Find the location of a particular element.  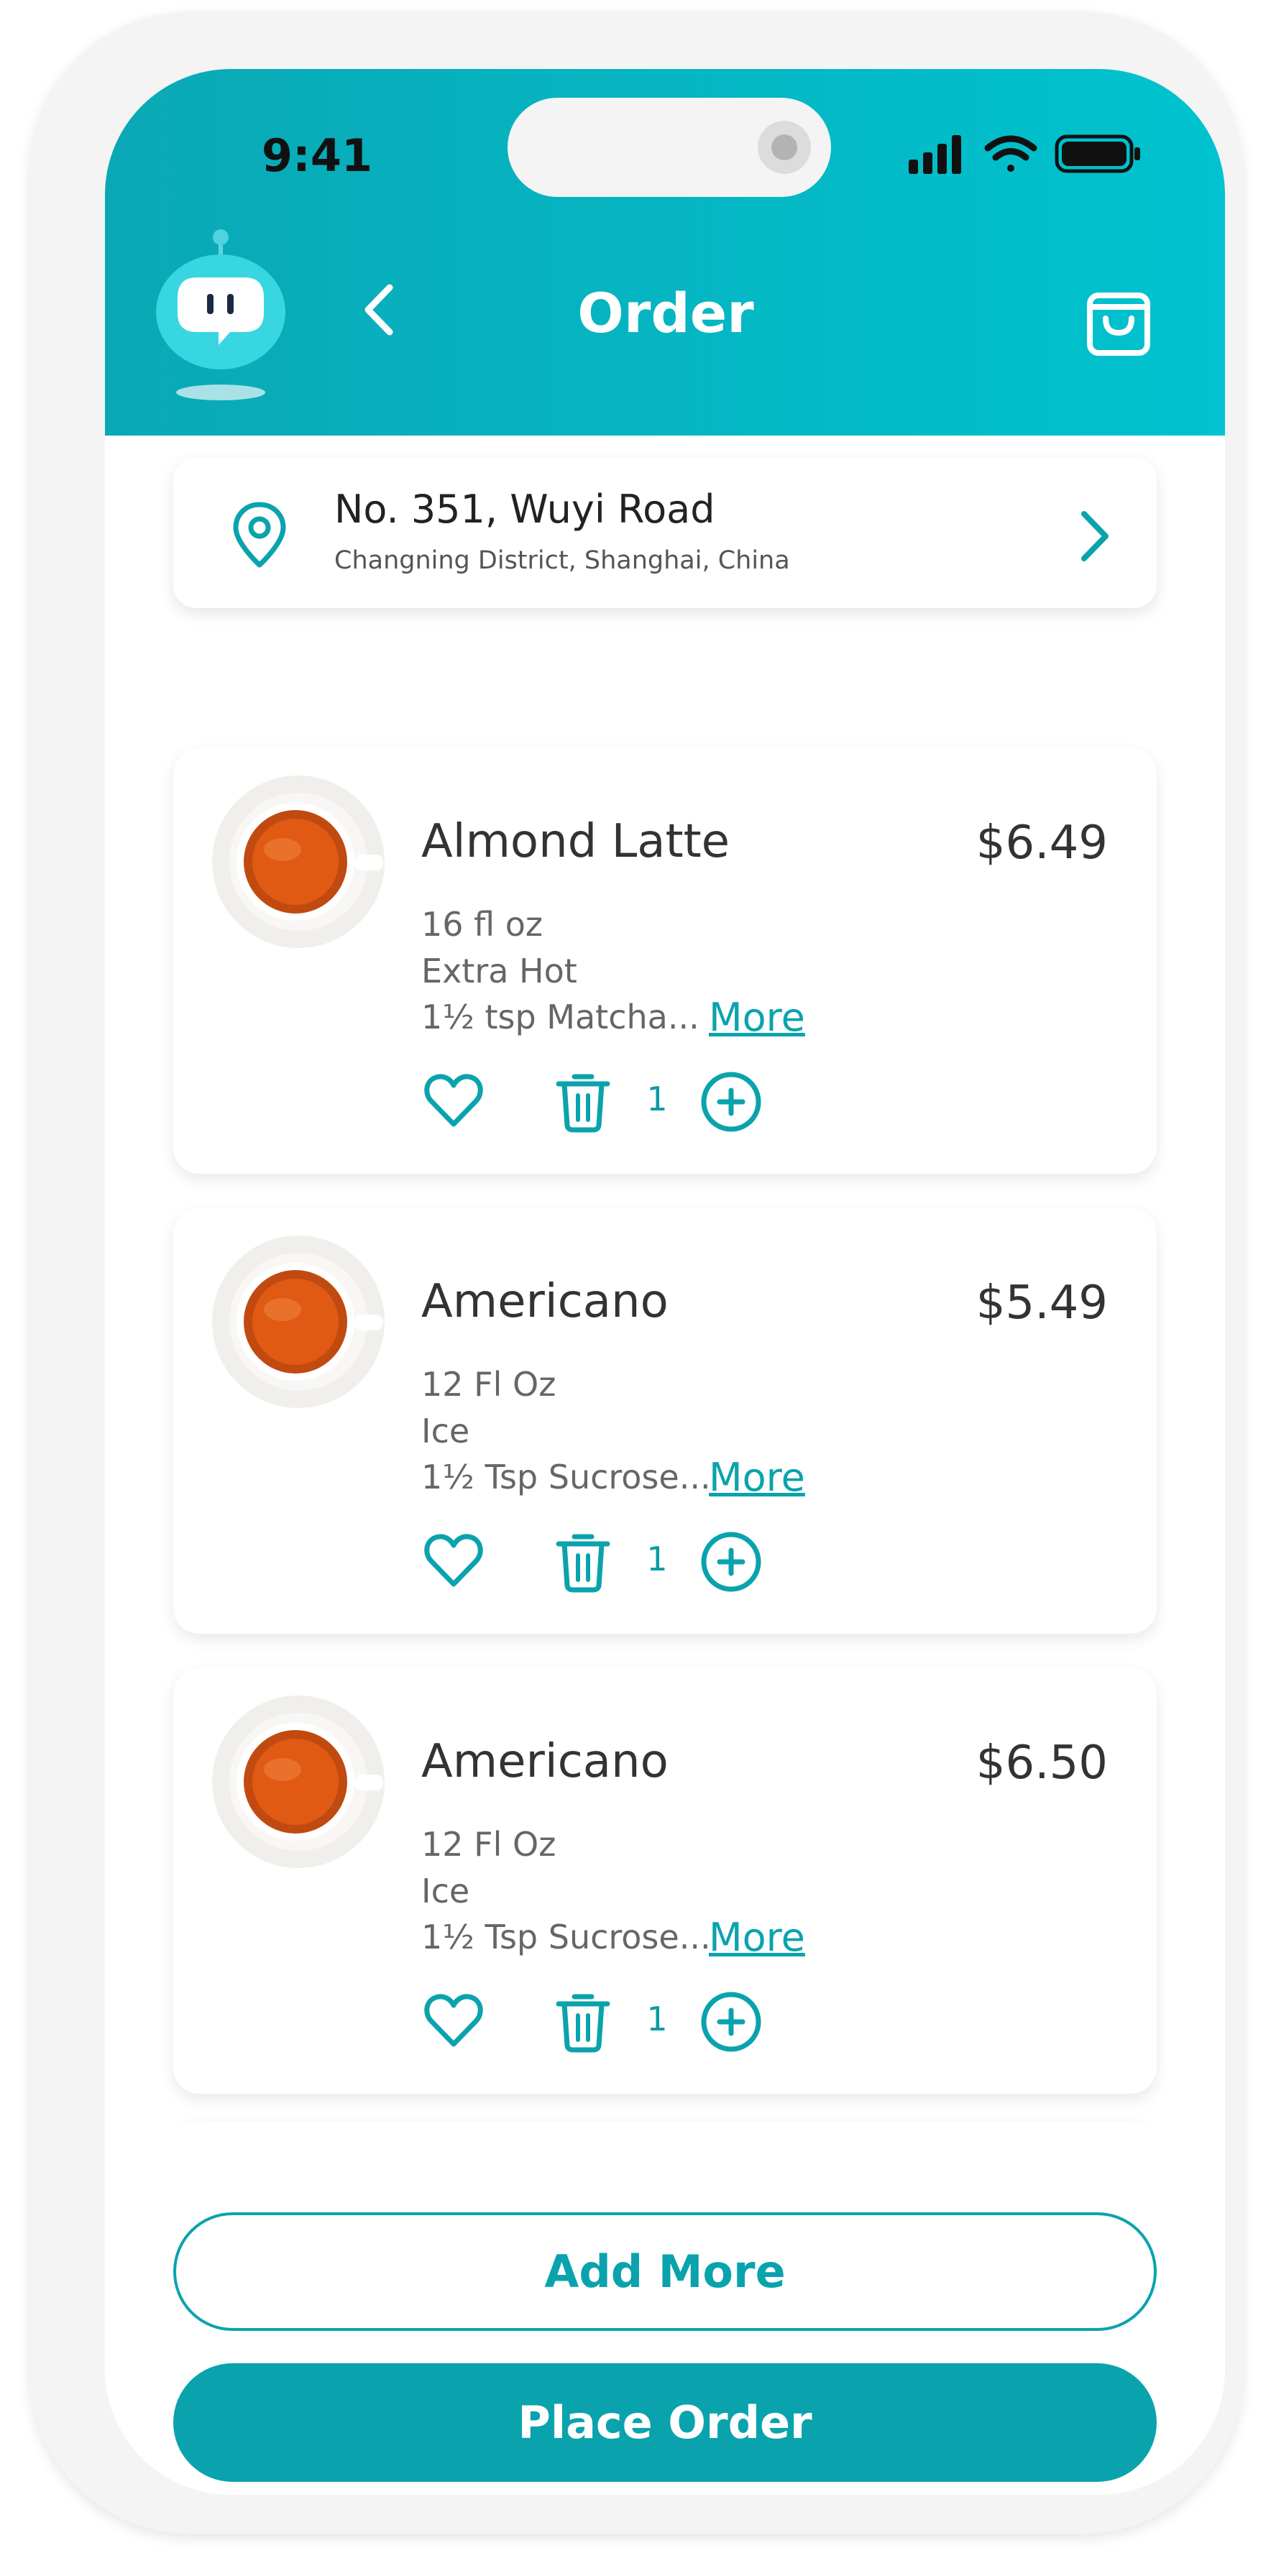

battery-icon is located at coordinates (1097, 153).